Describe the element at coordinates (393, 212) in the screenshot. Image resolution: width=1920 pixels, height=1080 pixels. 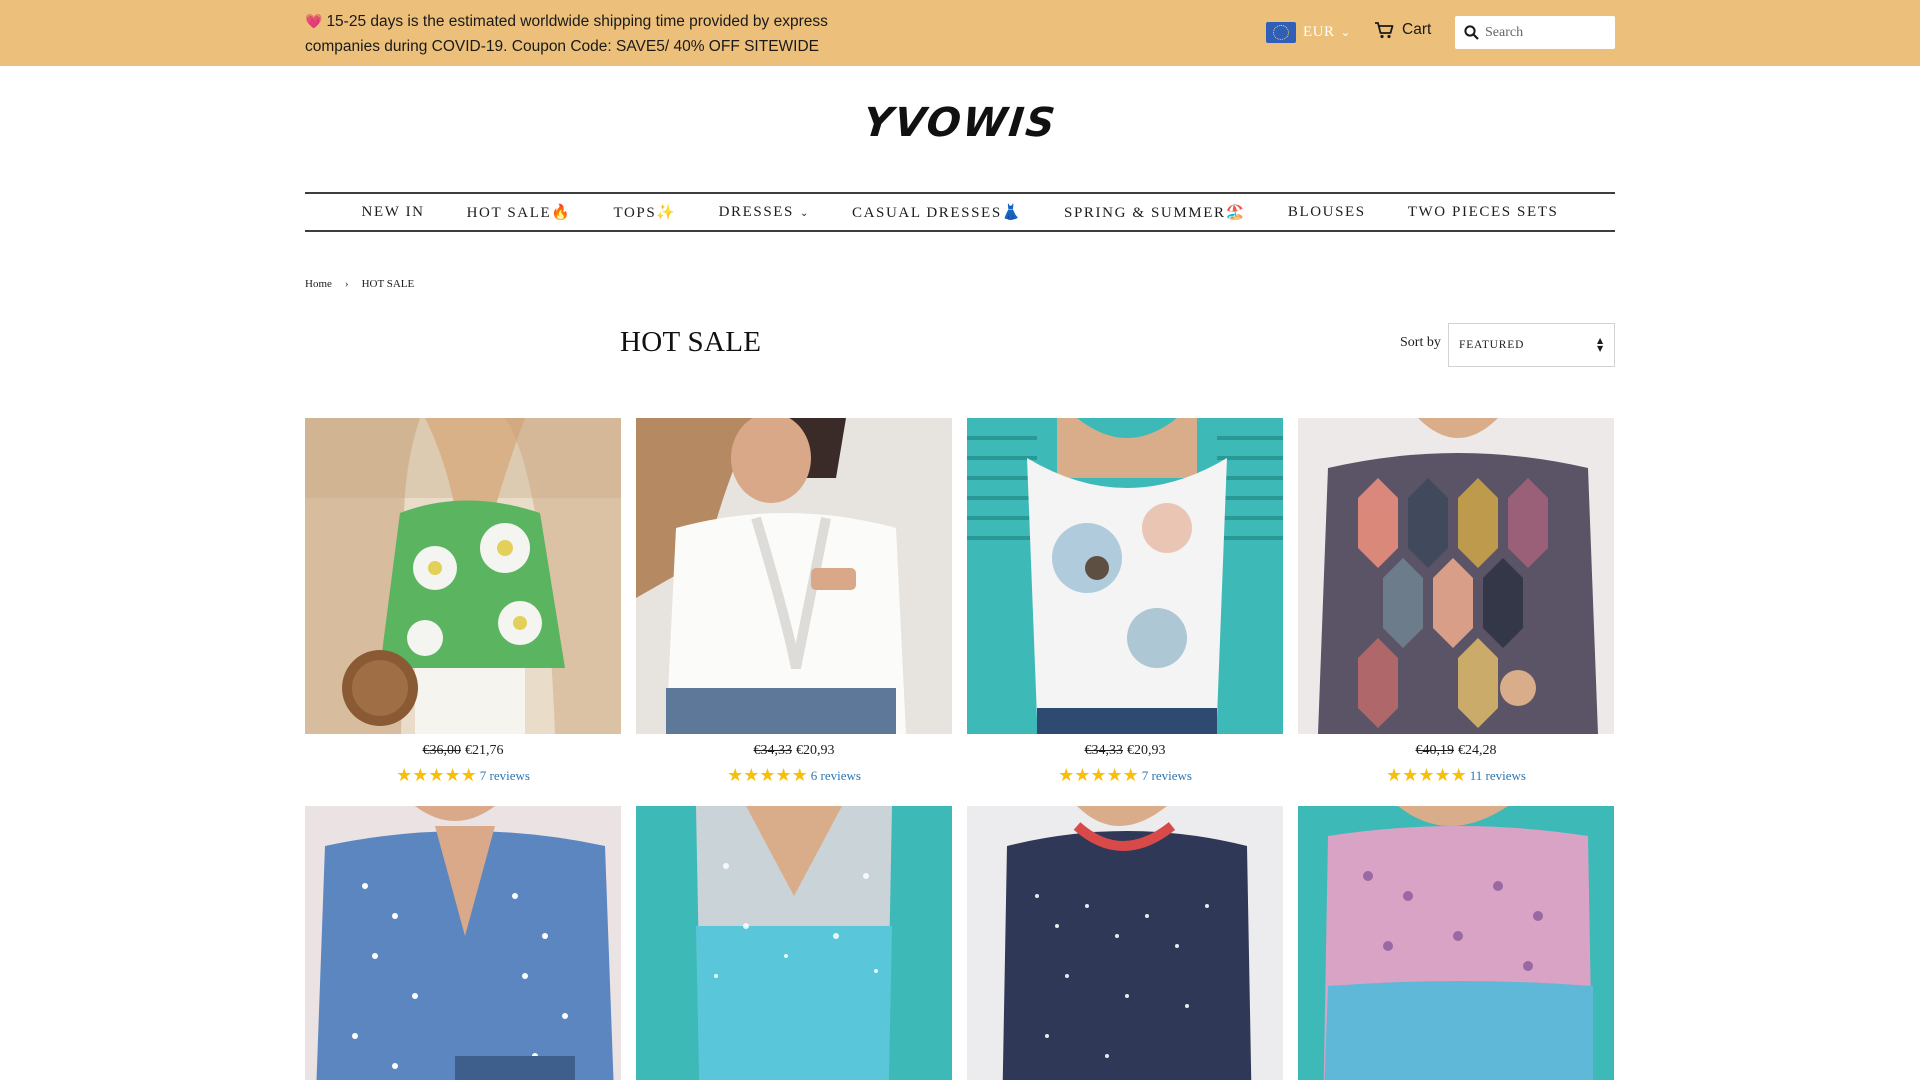
I see `nav-item-new-in: NEW IN` at that location.